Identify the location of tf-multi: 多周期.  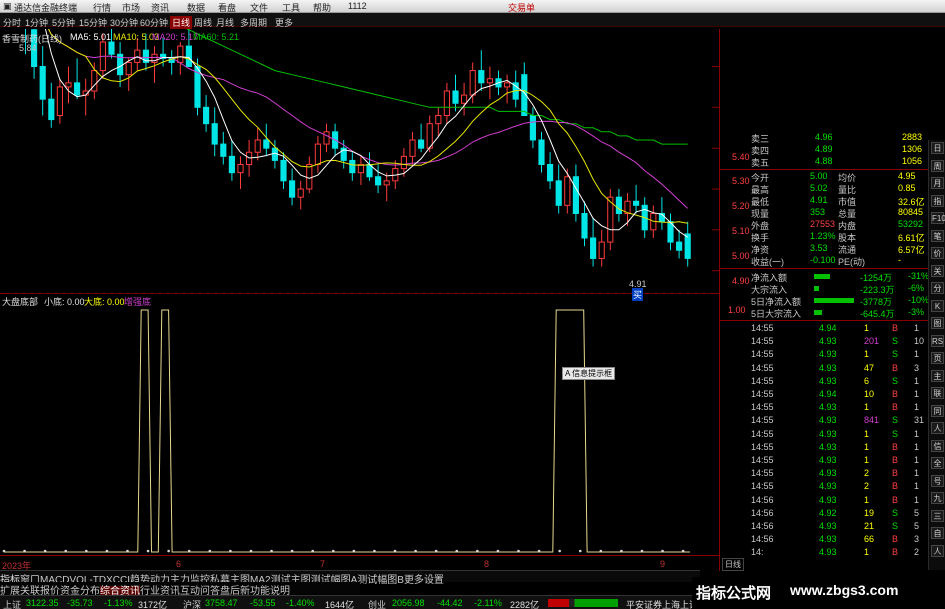
(253, 22).